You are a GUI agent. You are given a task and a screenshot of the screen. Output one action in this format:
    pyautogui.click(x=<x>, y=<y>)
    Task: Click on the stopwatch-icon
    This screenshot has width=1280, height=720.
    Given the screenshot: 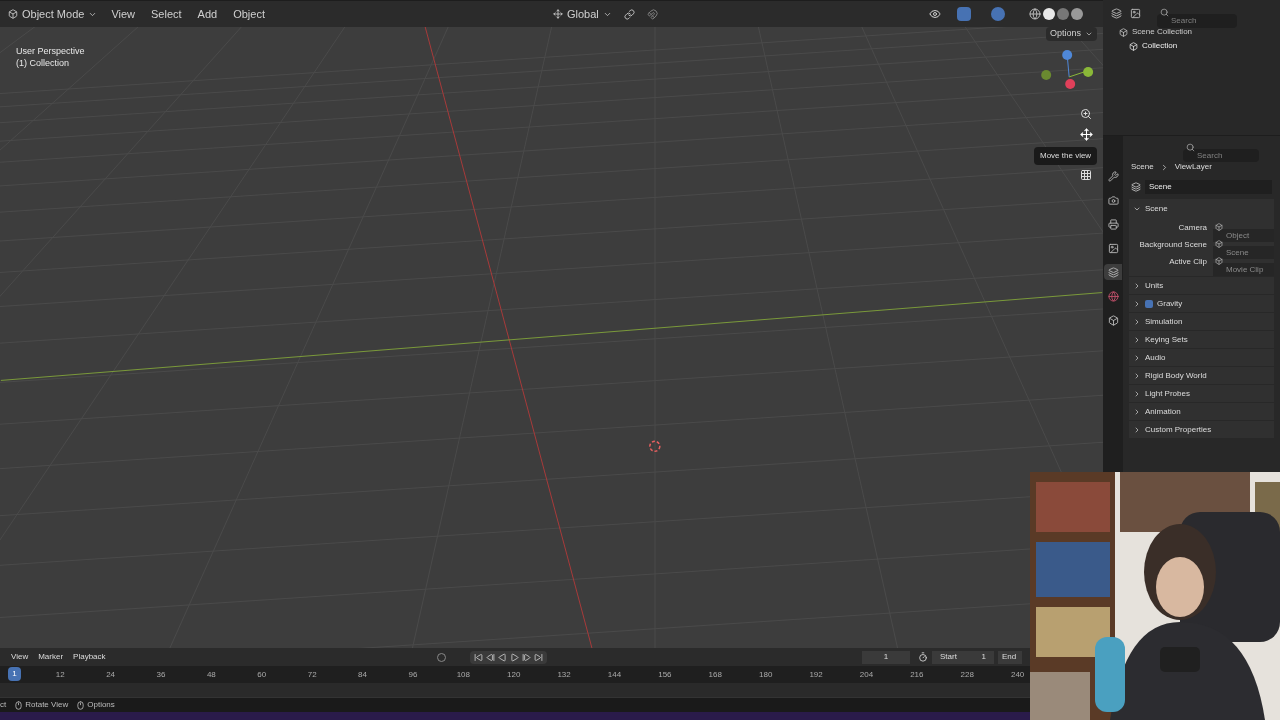 What is the action you would take?
    pyautogui.click(x=923, y=657)
    